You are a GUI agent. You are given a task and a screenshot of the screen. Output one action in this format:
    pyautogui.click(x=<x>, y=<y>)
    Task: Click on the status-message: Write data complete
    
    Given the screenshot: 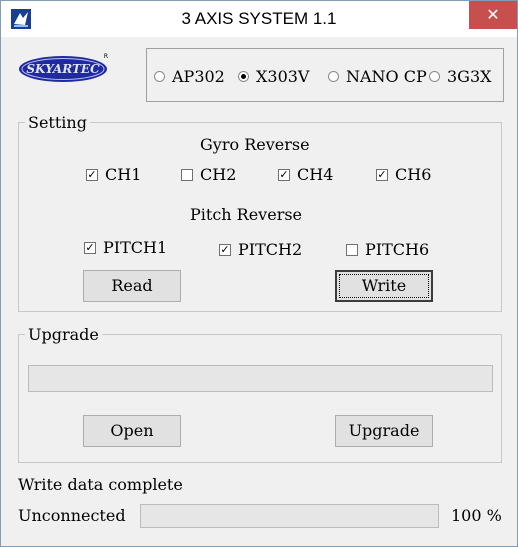 What is the action you would take?
    pyautogui.click(x=100, y=484)
    